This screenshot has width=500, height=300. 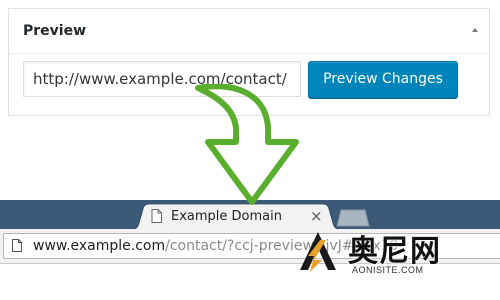 What do you see at coordinates (99, 246) in the screenshot?
I see `url-host: www.example.com` at bounding box center [99, 246].